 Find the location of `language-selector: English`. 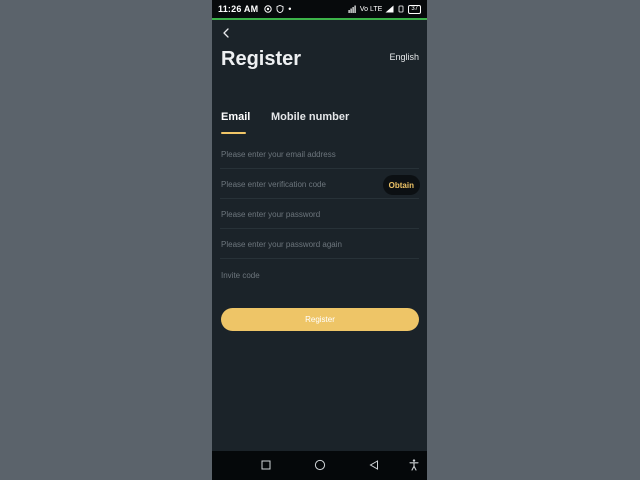

language-selector: English is located at coordinates (404, 57).